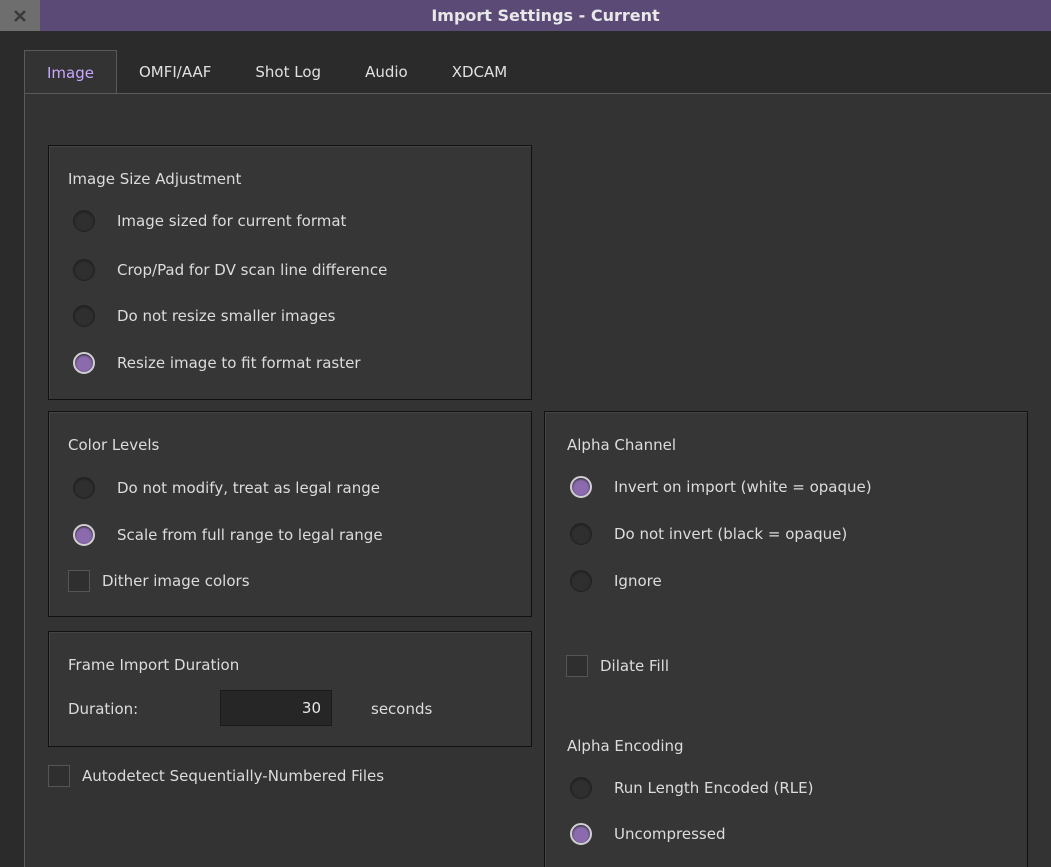  I want to click on radio-uncompressed: Uncompressed, so click(648, 834).